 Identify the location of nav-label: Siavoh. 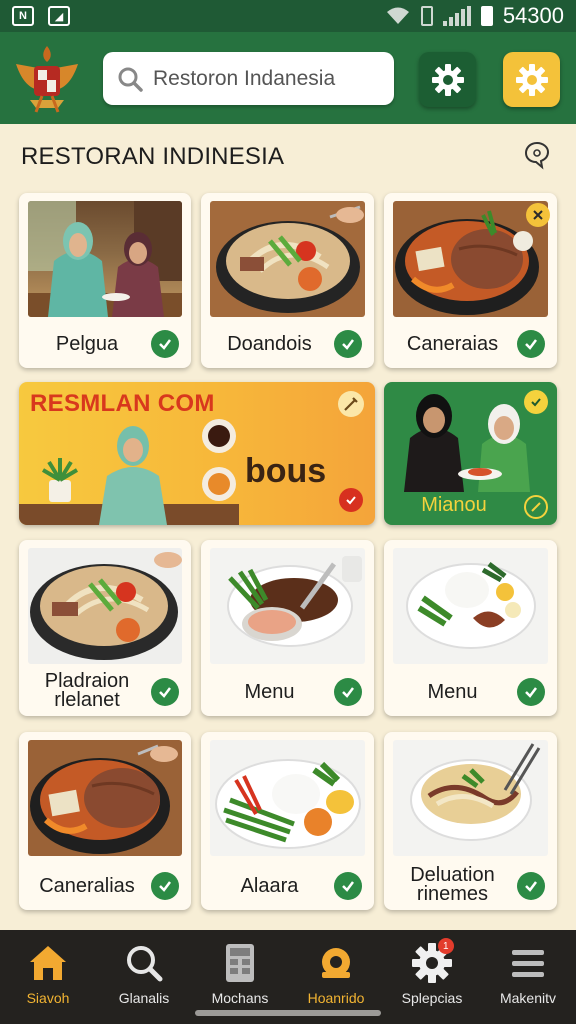
(48, 998).